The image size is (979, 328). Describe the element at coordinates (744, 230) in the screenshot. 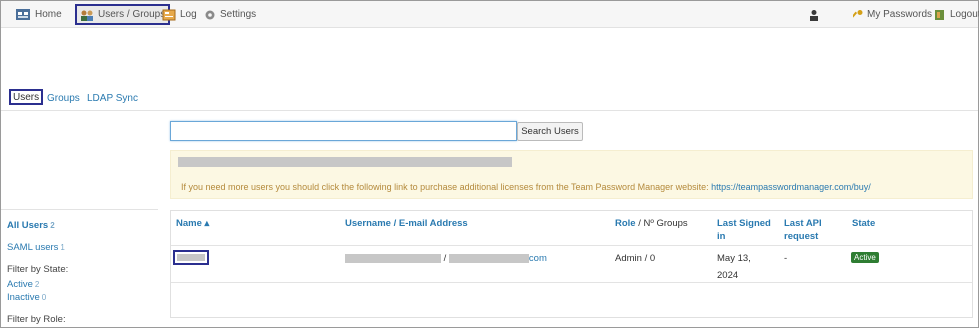

I see `col-header-last-signed: Last Signed in` at that location.